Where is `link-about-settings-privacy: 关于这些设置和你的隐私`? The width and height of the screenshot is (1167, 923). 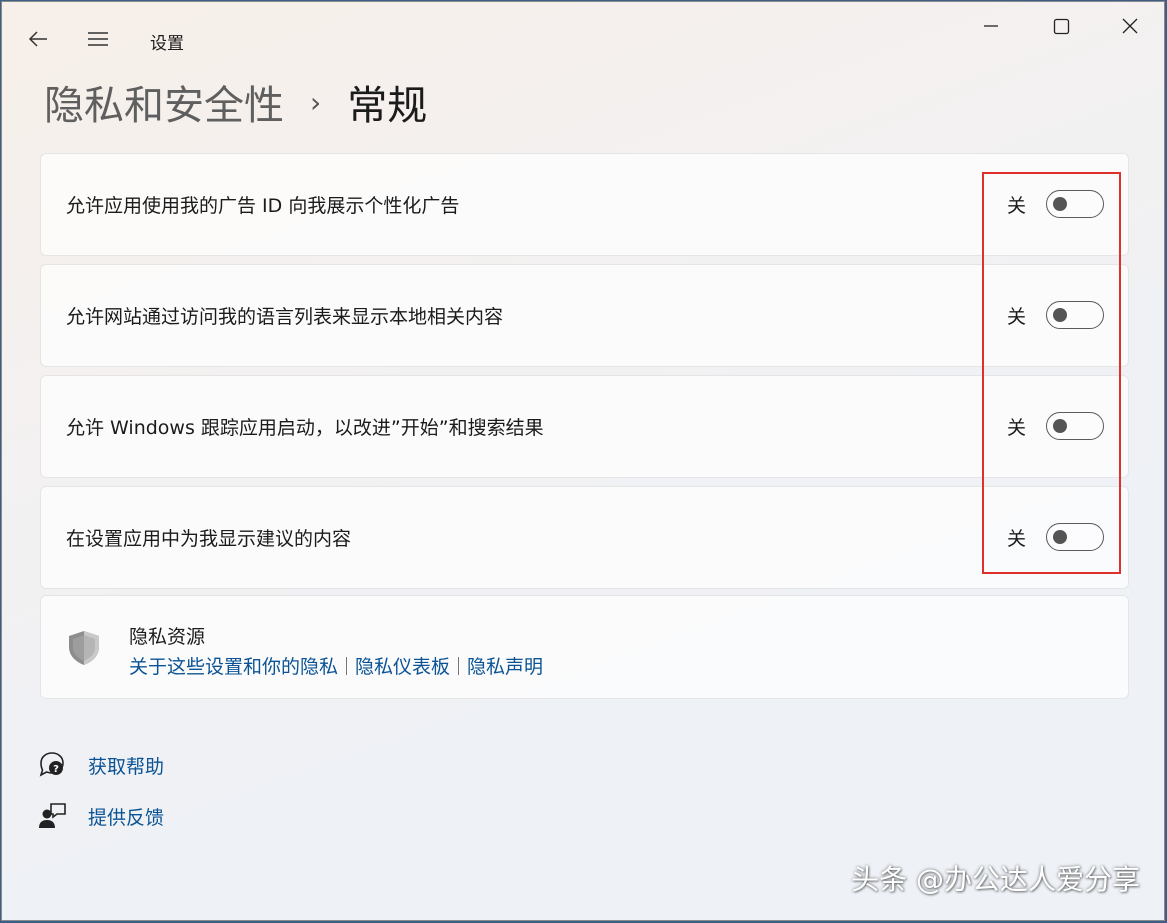
link-about-settings-privacy: 关于这些设置和你的隐私 is located at coordinates (233, 665).